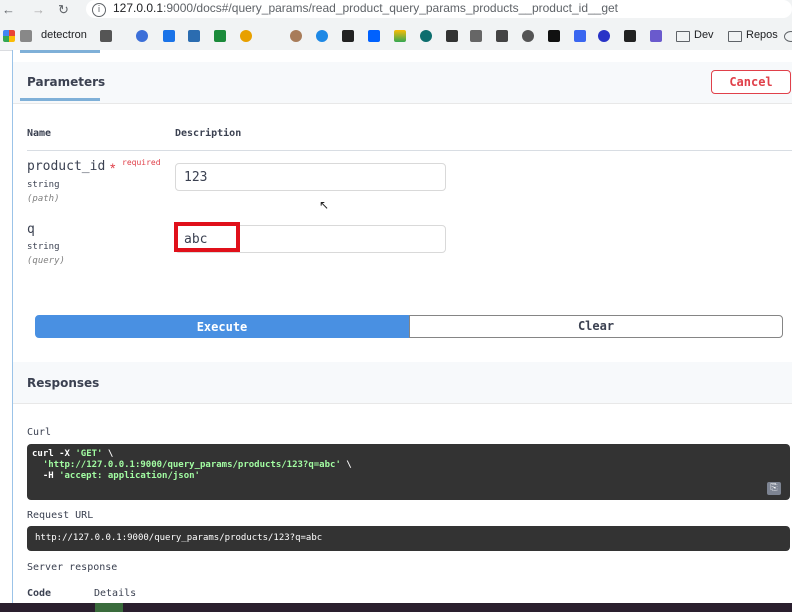  What do you see at coordinates (222, 326) in the screenshot?
I see `execute-button: Execute` at bounding box center [222, 326].